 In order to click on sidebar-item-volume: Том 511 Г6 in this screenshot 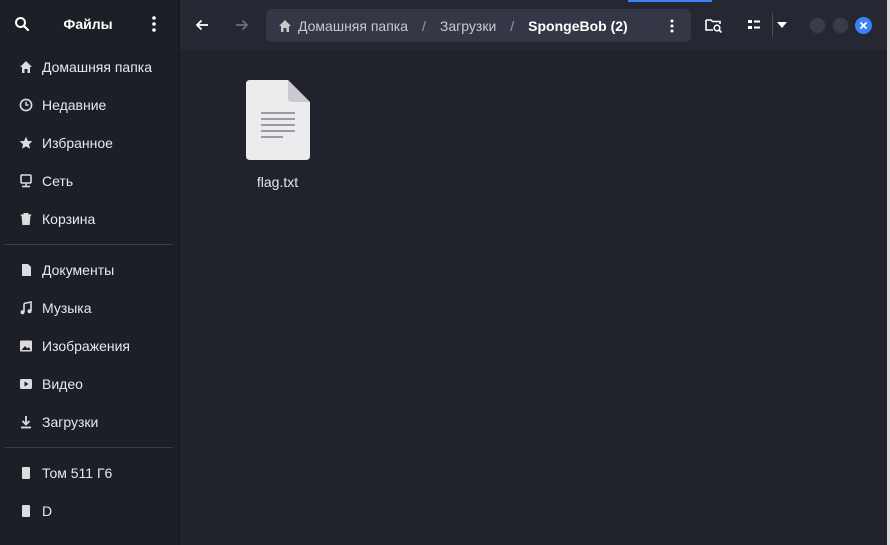, I will do `click(89, 473)`.